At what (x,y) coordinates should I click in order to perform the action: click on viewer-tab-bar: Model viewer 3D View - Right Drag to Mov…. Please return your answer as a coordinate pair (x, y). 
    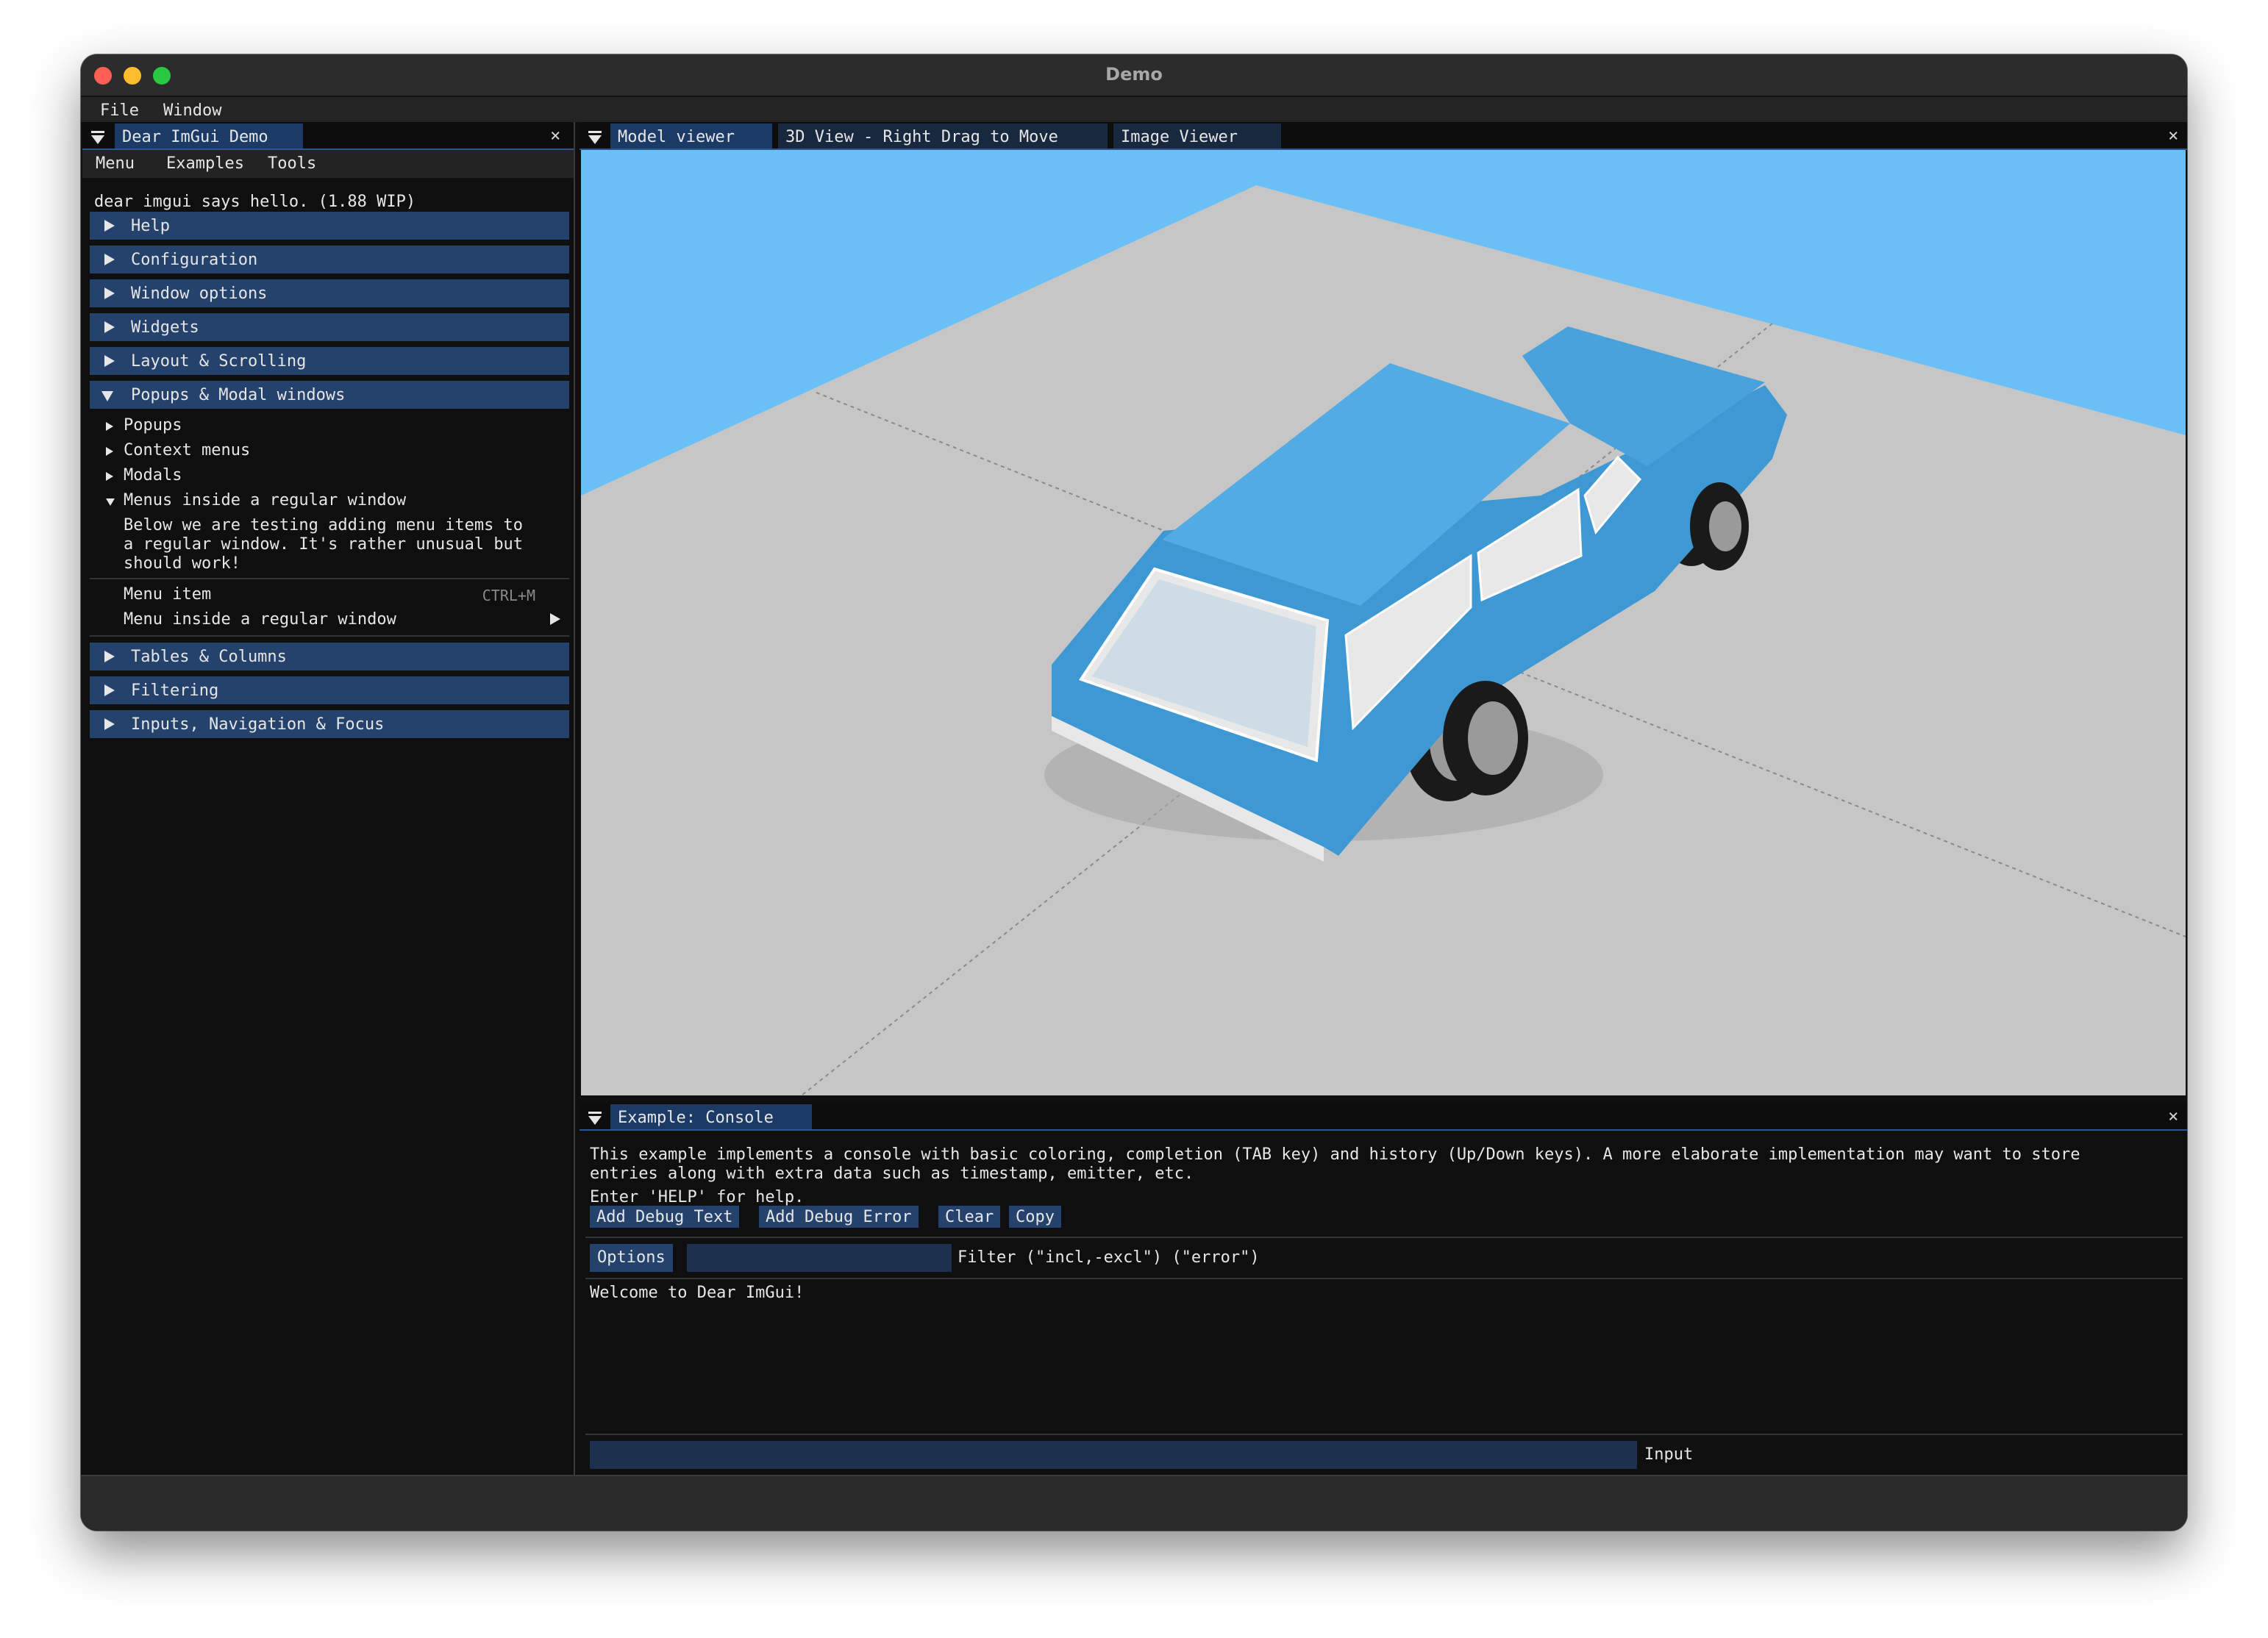
    Looking at the image, I should click on (1383, 136).